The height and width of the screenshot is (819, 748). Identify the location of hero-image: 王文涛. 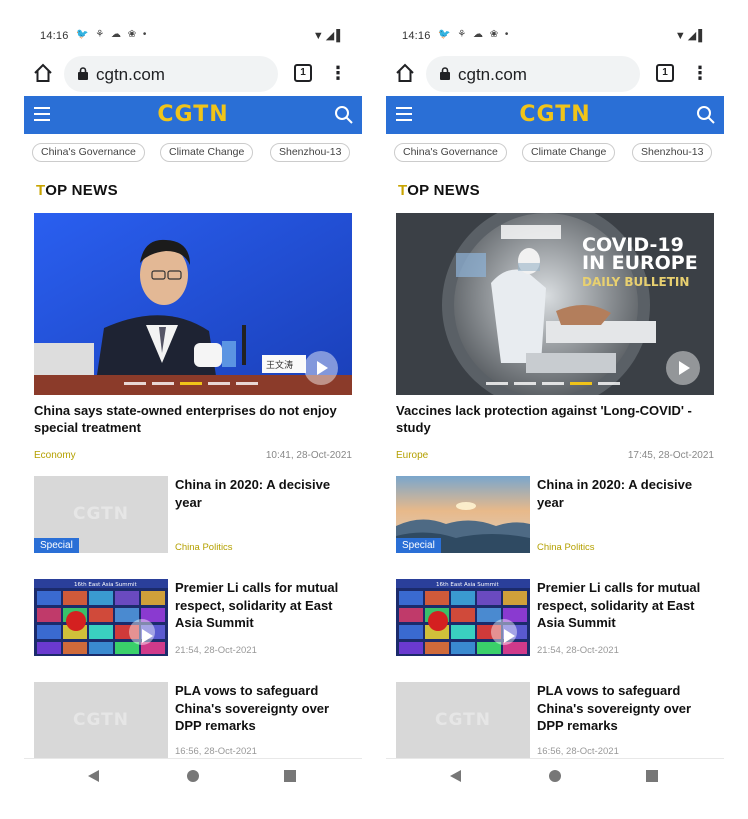
(193, 304).